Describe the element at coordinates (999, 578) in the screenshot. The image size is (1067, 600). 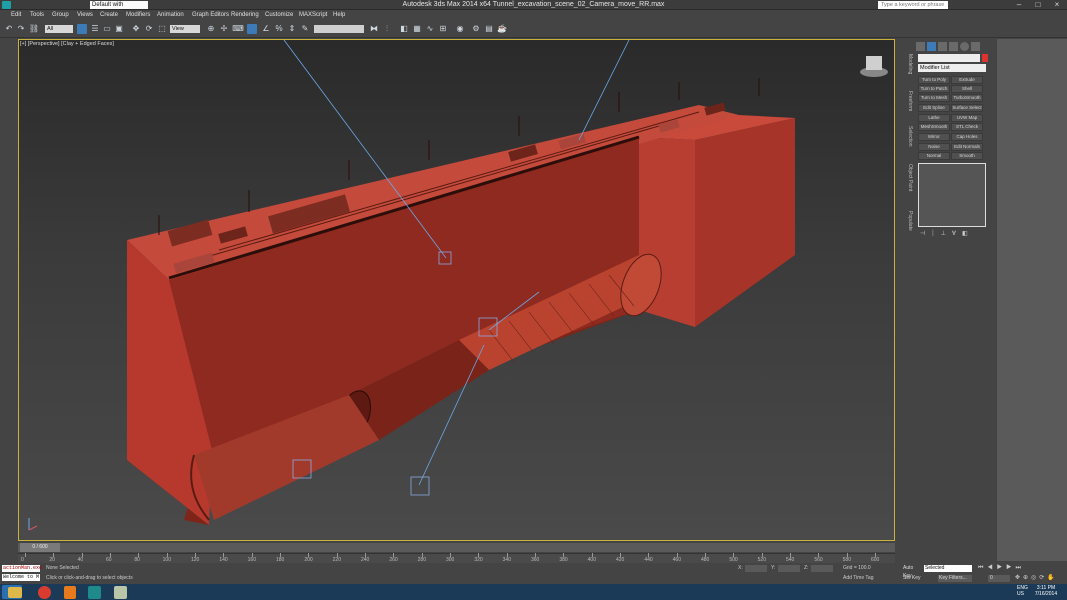
I see `current-frame-field: 0` at that location.